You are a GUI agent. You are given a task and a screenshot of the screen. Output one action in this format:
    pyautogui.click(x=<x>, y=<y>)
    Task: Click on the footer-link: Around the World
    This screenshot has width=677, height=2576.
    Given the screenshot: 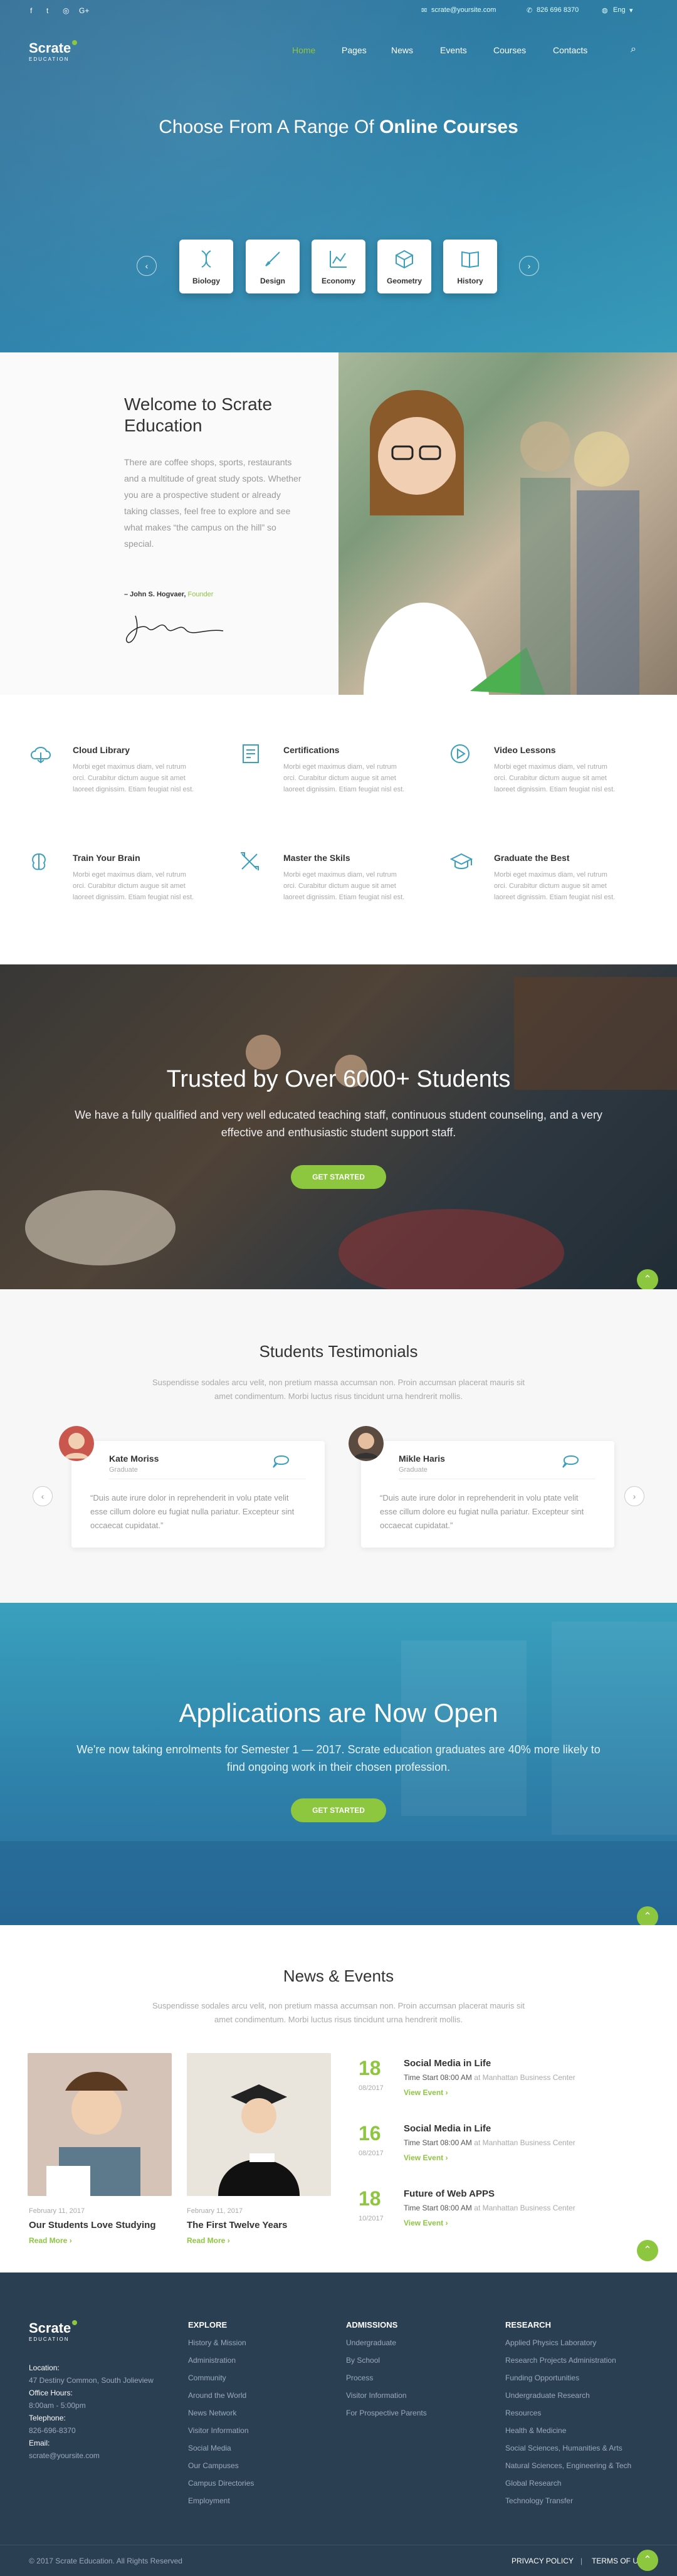 What is the action you would take?
    pyautogui.click(x=217, y=2395)
    